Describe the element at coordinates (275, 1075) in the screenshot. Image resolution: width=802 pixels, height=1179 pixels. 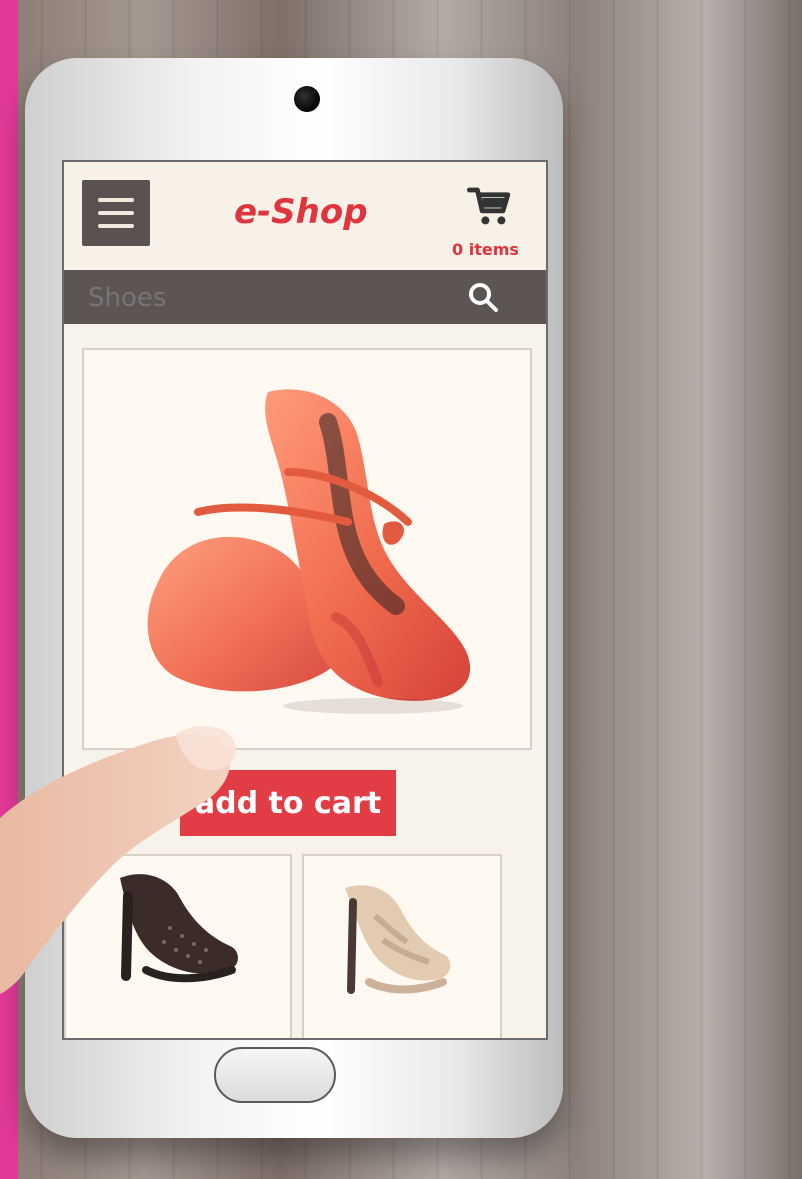
I see `home-button-icon` at that location.